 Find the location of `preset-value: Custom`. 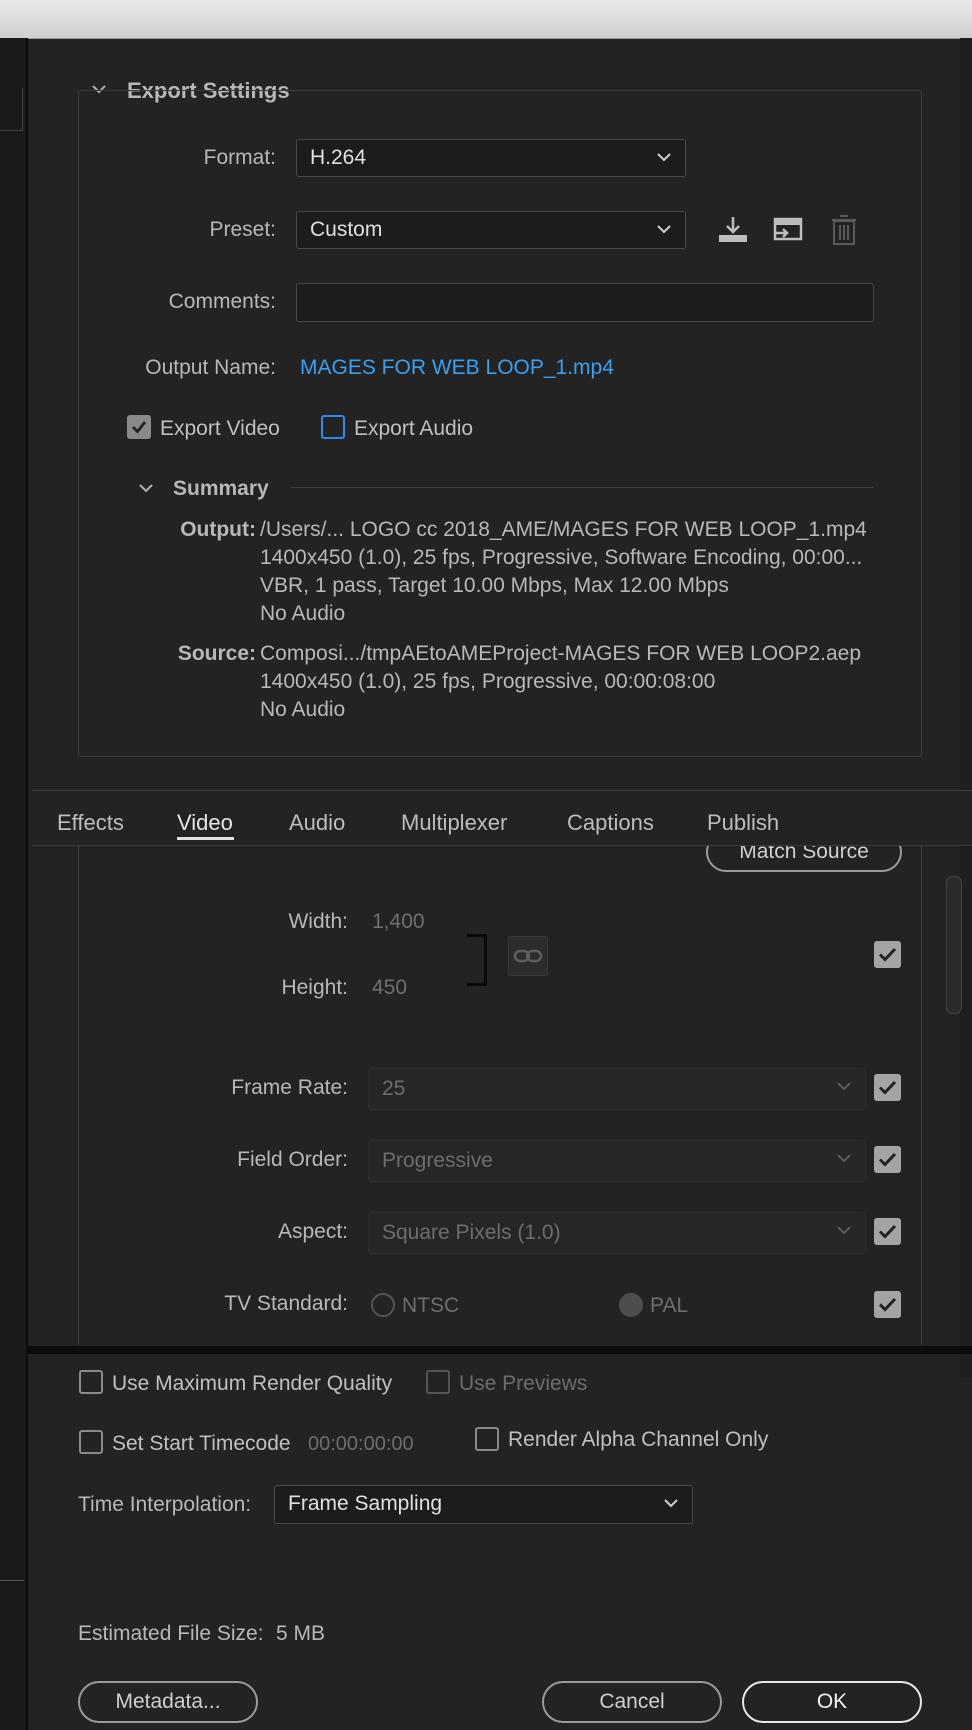

preset-value: Custom is located at coordinates (346, 229).